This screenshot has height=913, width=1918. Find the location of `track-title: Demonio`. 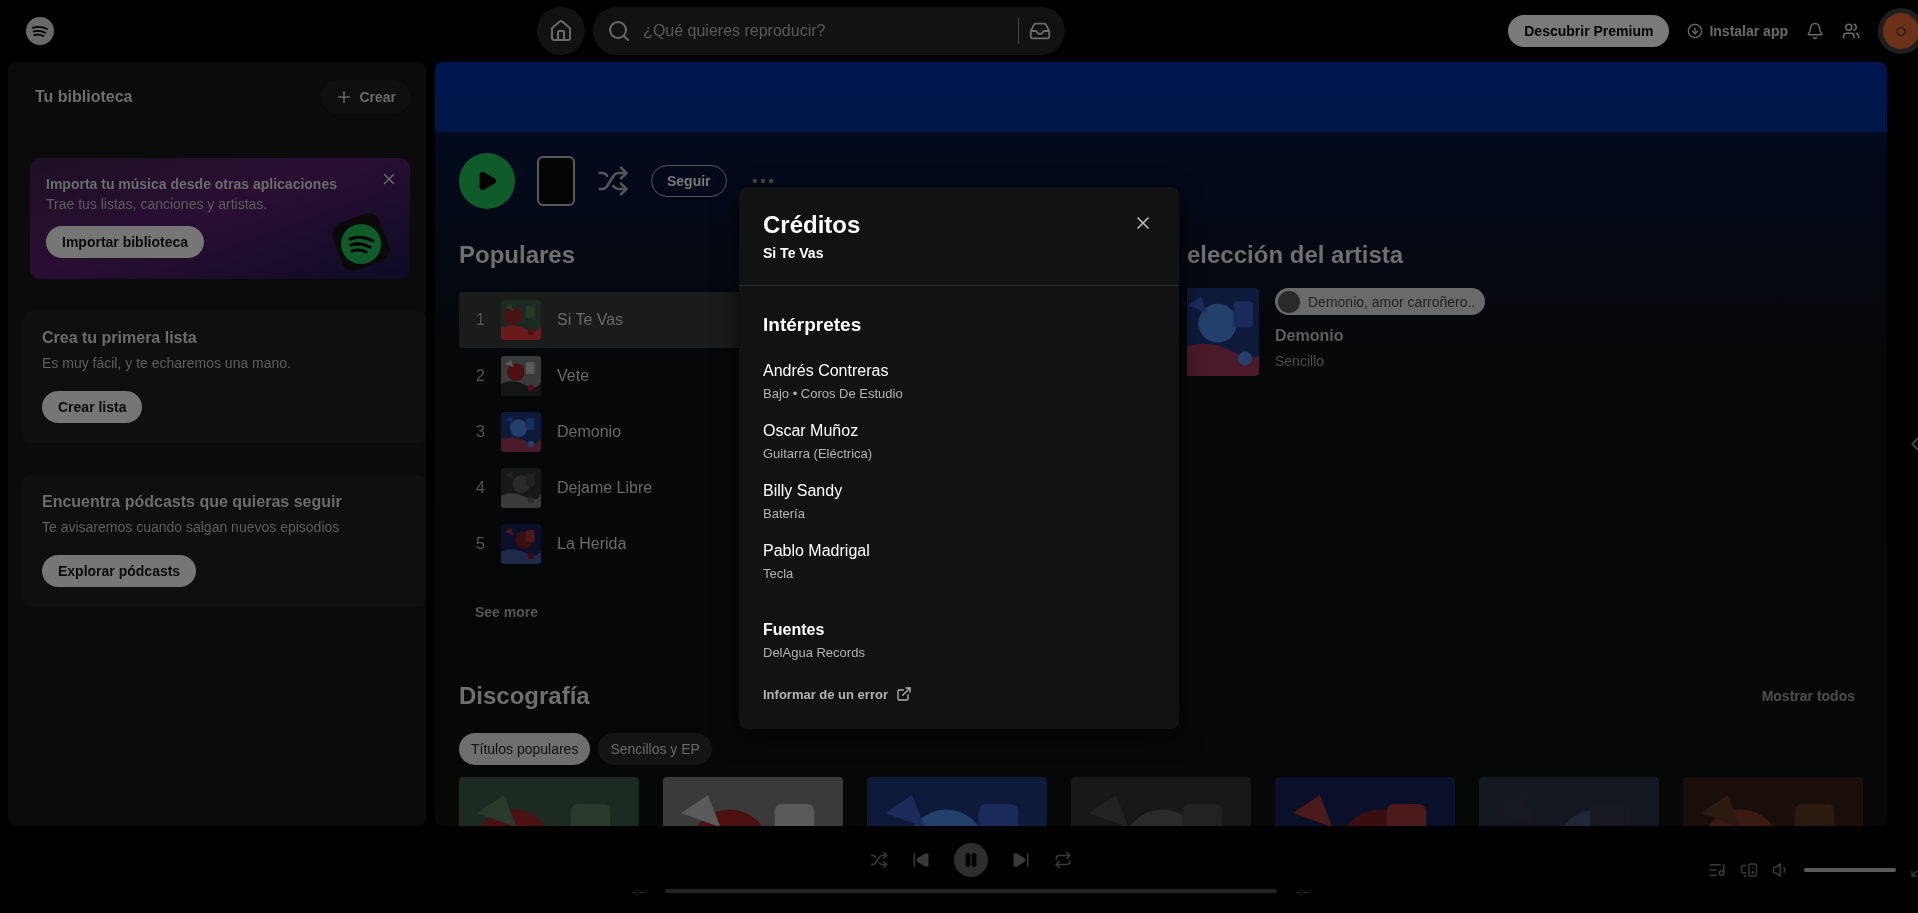

track-title: Demonio is located at coordinates (589, 432).